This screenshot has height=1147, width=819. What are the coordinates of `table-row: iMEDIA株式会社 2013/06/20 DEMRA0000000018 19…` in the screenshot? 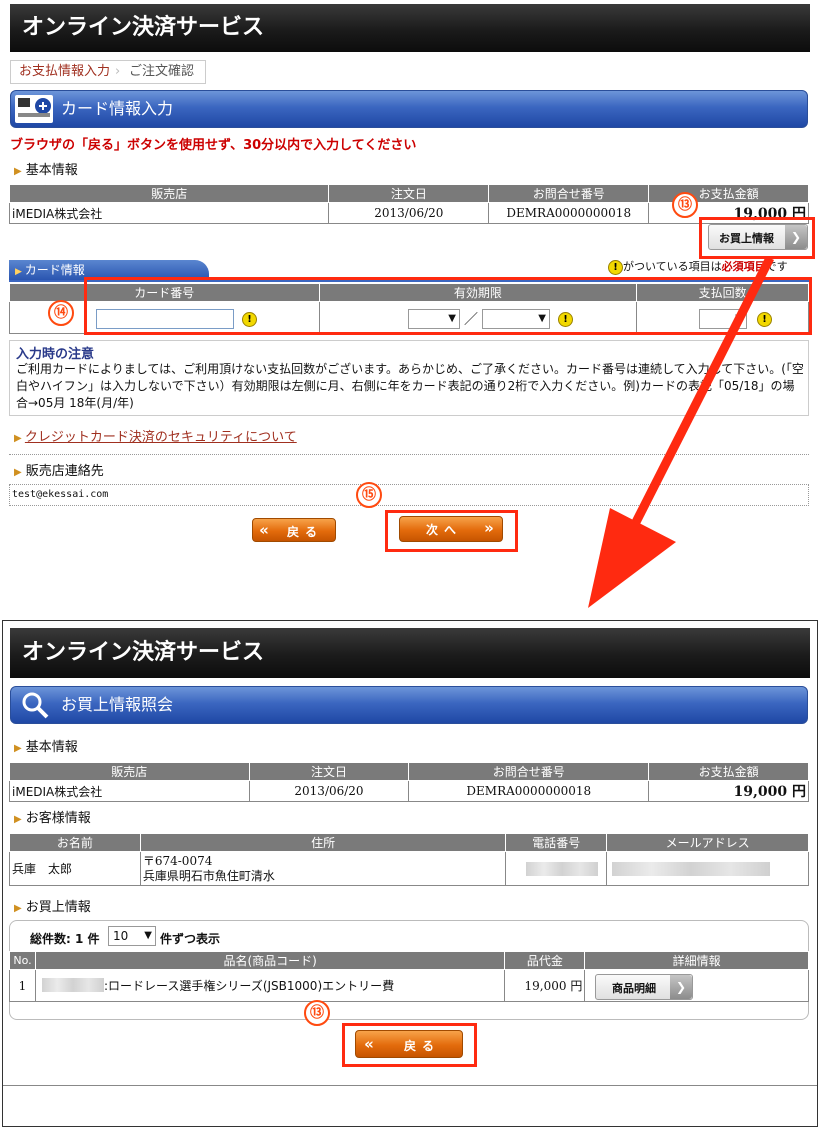 It's located at (409, 791).